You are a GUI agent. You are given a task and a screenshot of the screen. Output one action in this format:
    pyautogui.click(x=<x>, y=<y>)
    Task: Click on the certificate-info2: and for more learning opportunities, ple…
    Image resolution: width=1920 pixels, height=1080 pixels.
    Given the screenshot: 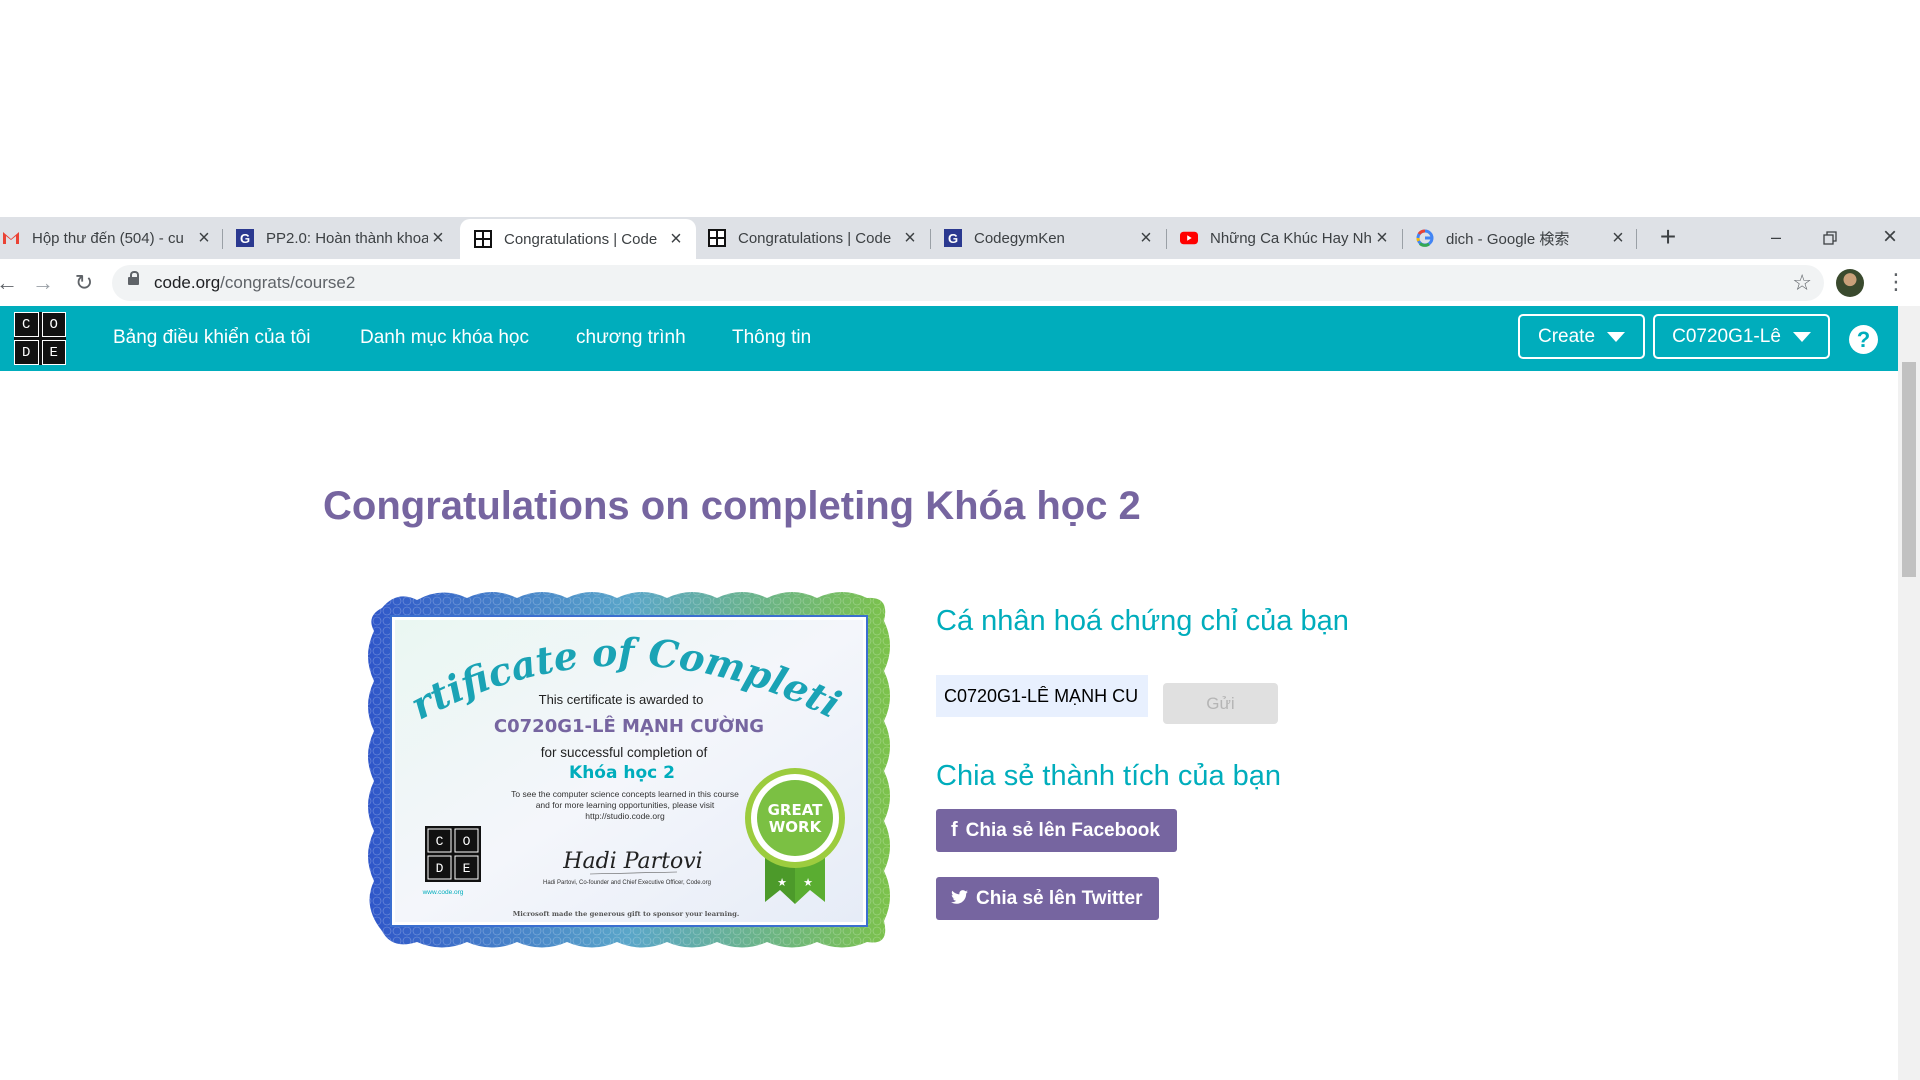 What is the action you would take?
    pyautogui.click(x=625, y=805)
    